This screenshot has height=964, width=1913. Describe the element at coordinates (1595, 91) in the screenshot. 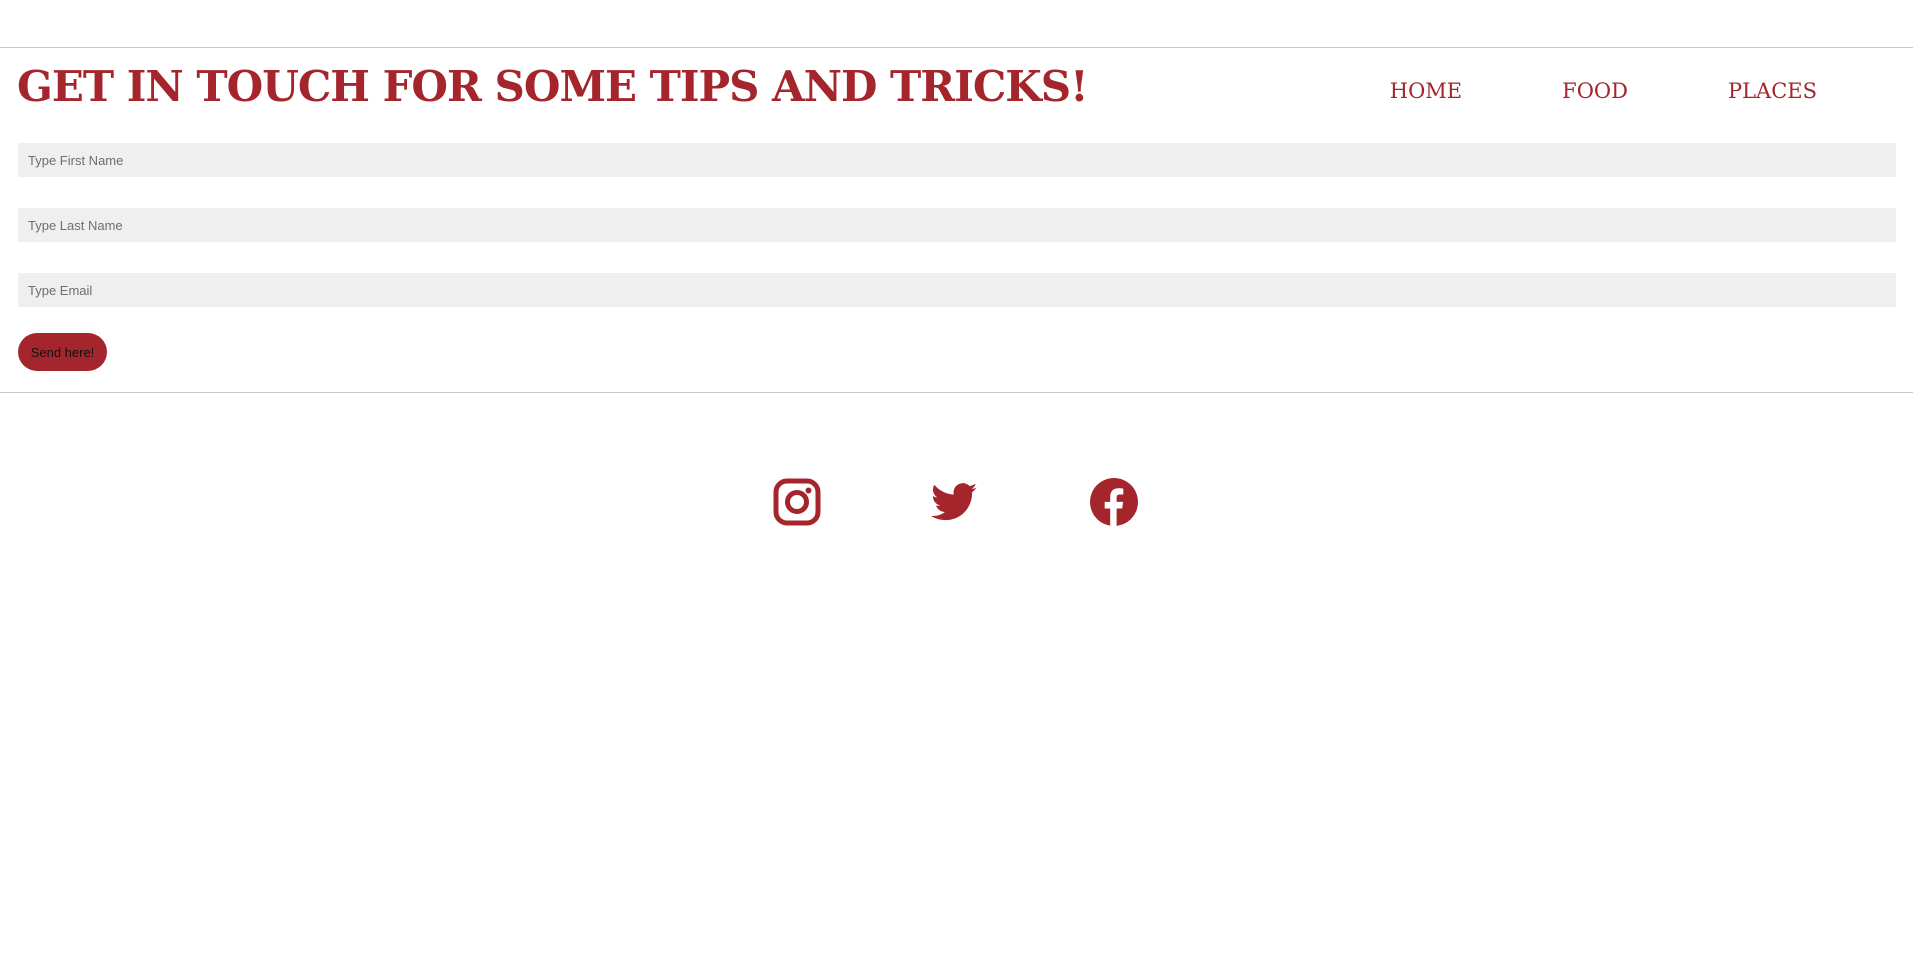

I see `nav-item-food: FOOD` at that location.